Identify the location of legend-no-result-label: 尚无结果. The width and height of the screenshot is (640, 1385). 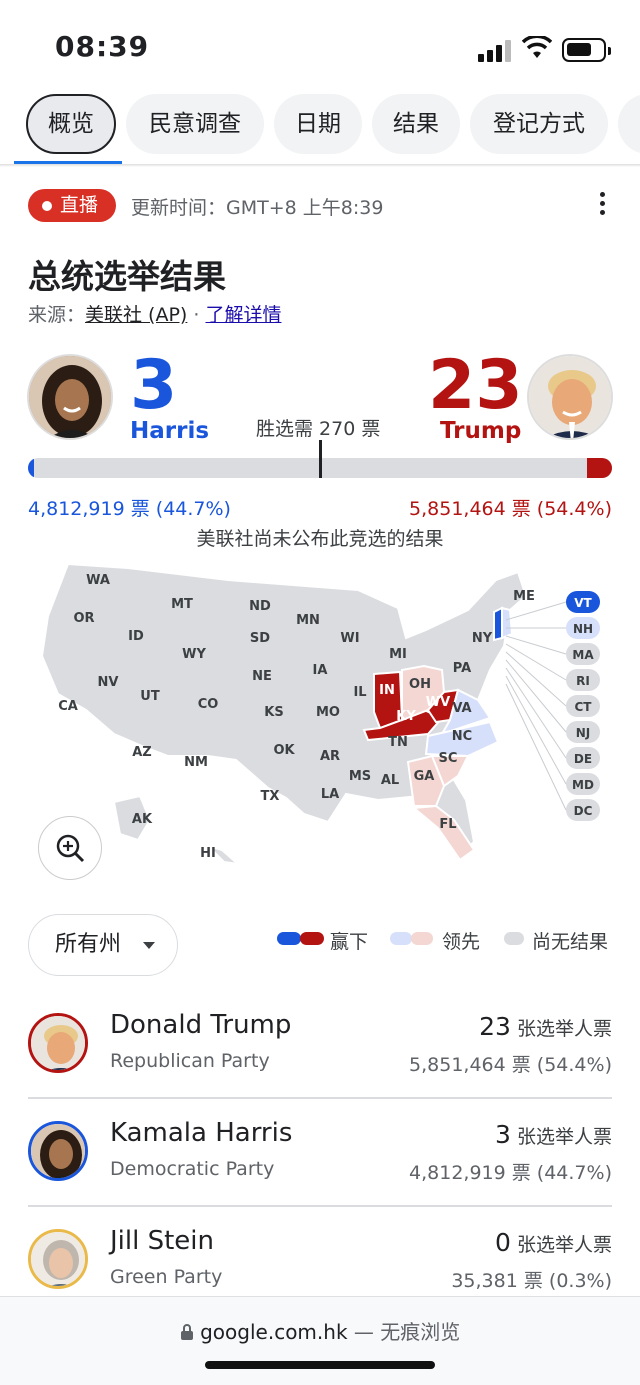
(570, 942).